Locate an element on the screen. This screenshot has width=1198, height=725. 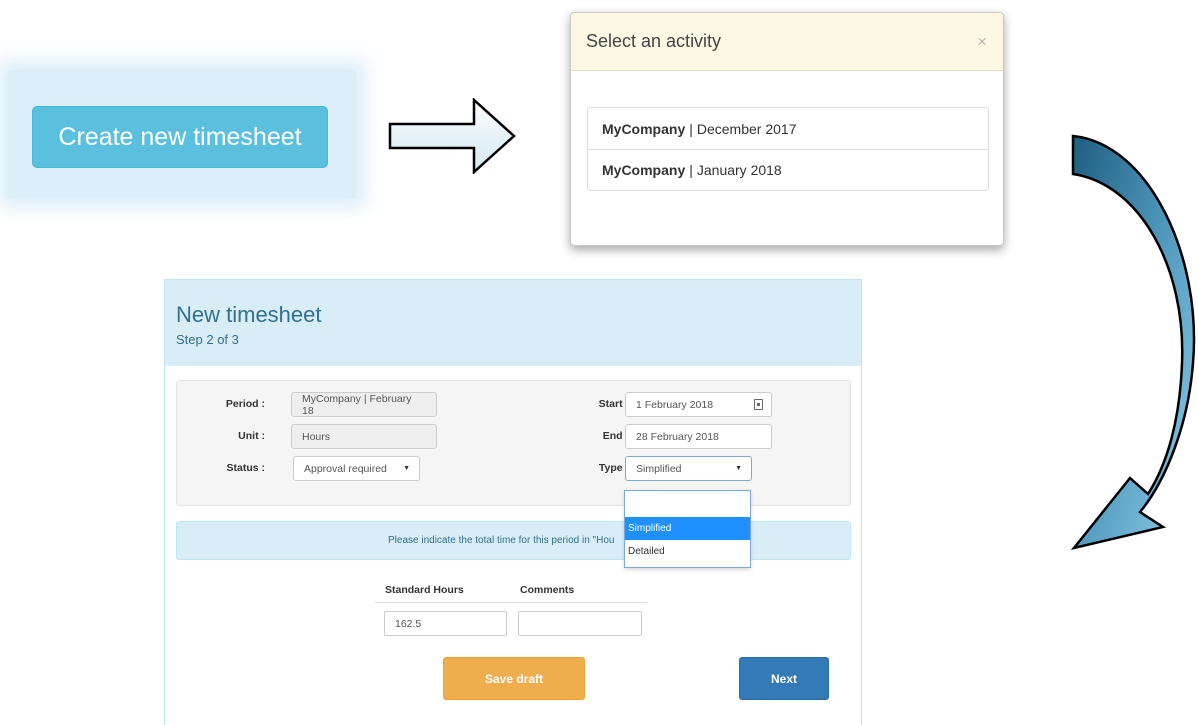
standard-hours-header: Standard Hours is located at coordinates (424, 590).